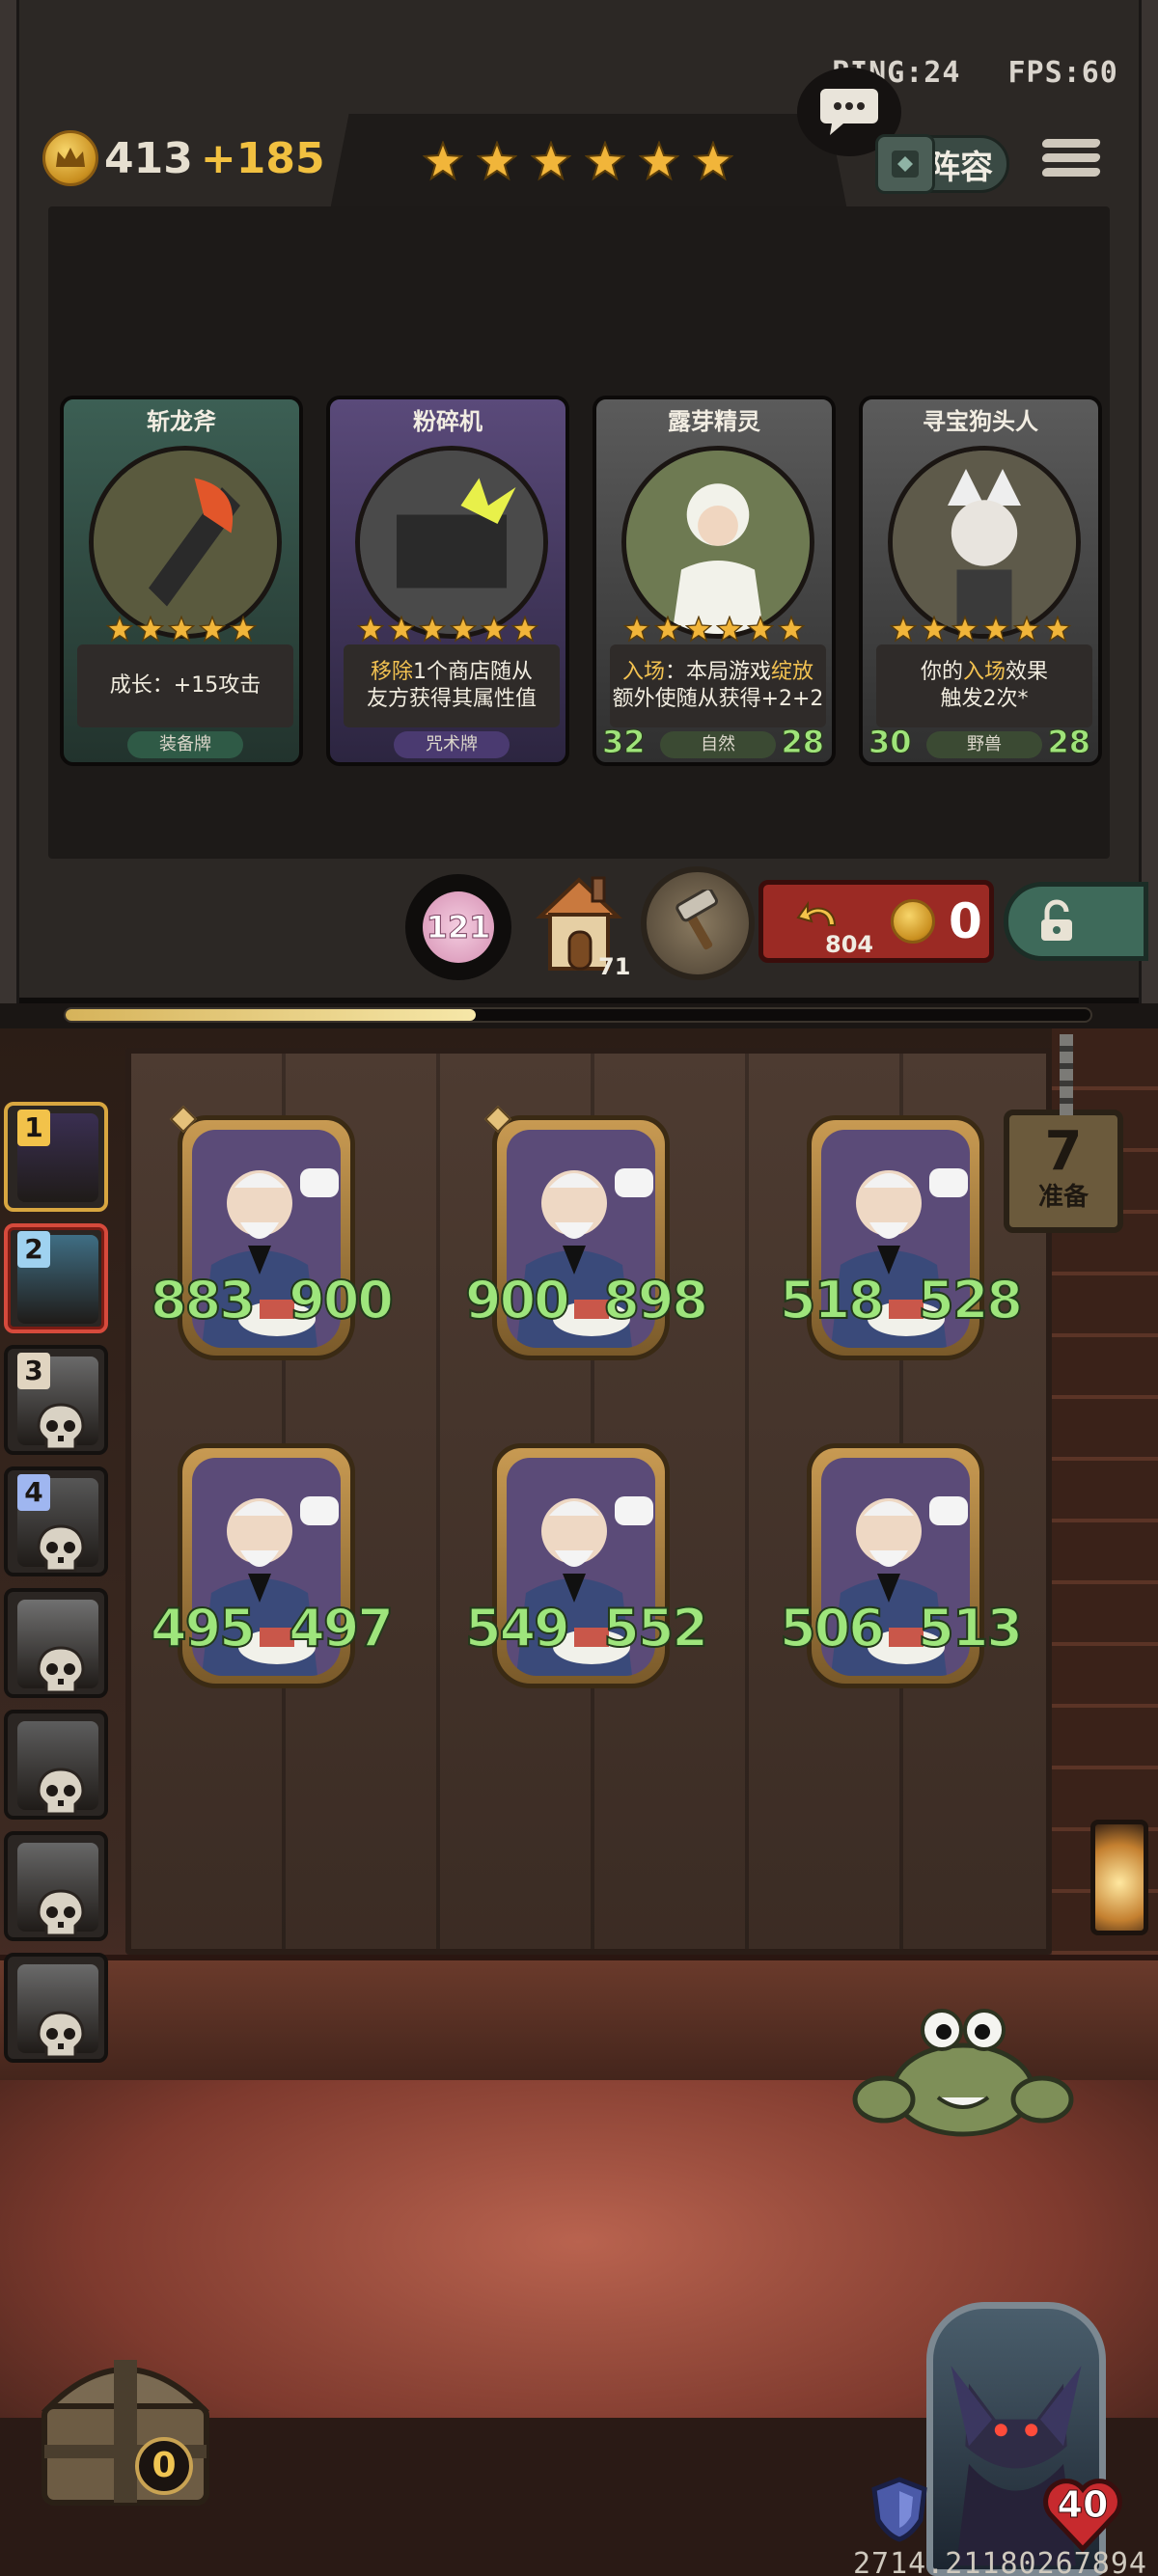  What do you see at coordinates (624, 742) in the screenshot?
I see `card-attack: 32` at bounding box center [624, 742].